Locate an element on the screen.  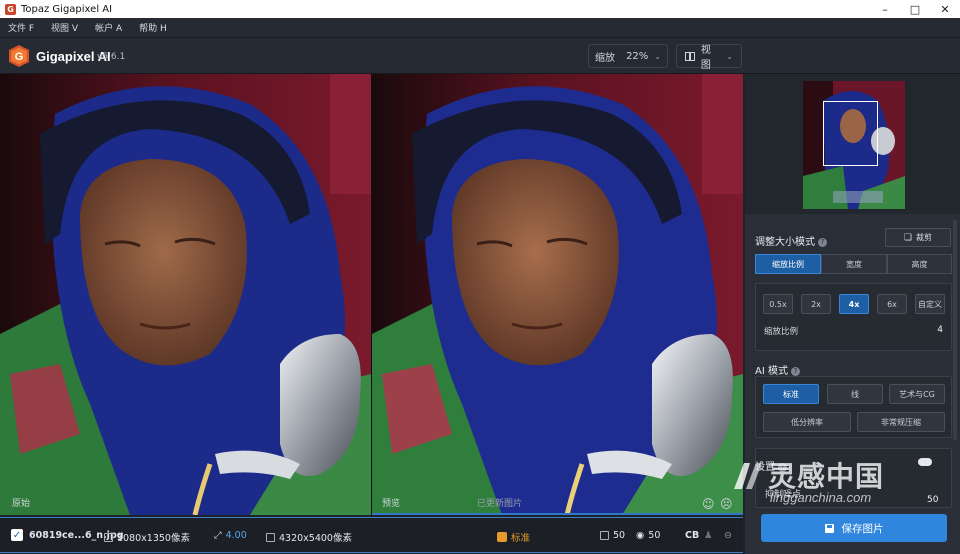
crop-icon: ❏ is located at coordinates (908, 237).